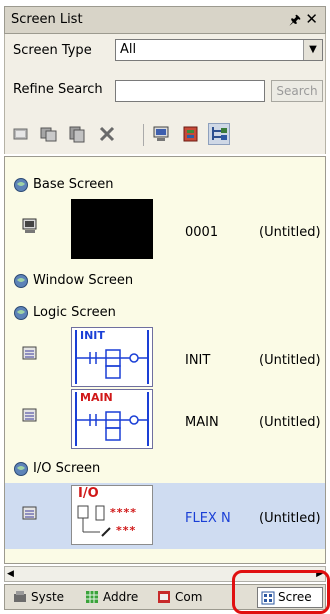  I want to click on category-label: Base Screen, so click(73, 184).